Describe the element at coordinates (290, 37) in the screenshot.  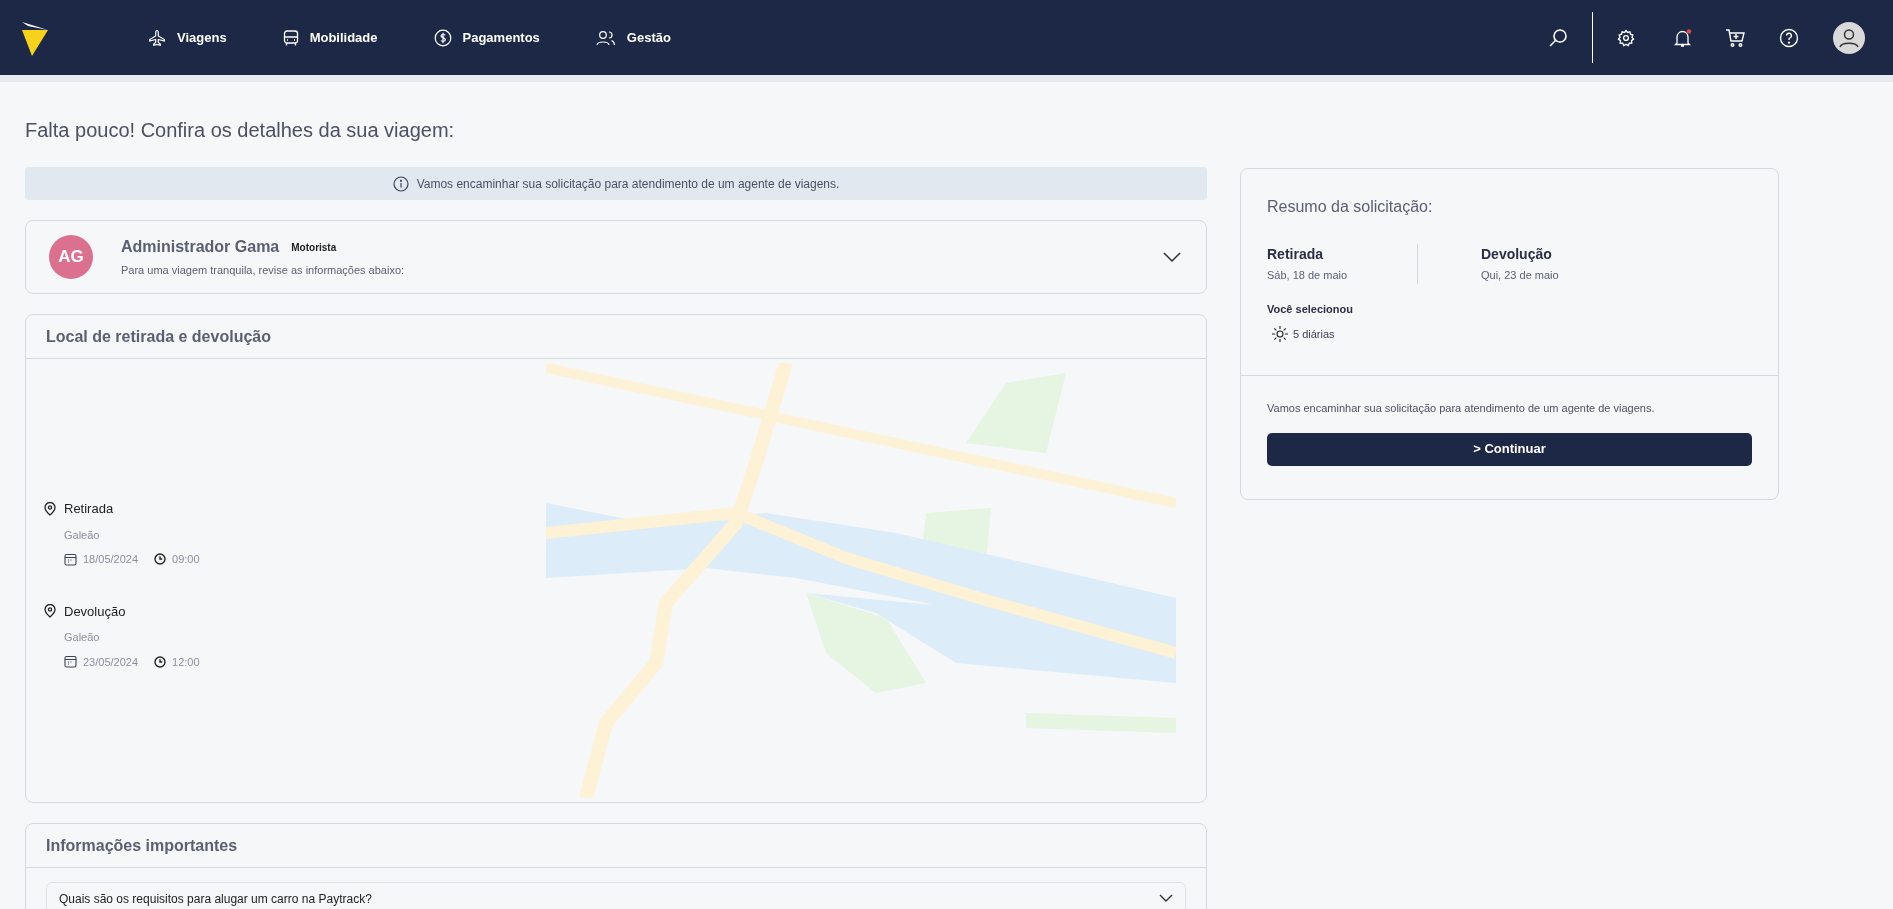
I see `car-icon` at that location.